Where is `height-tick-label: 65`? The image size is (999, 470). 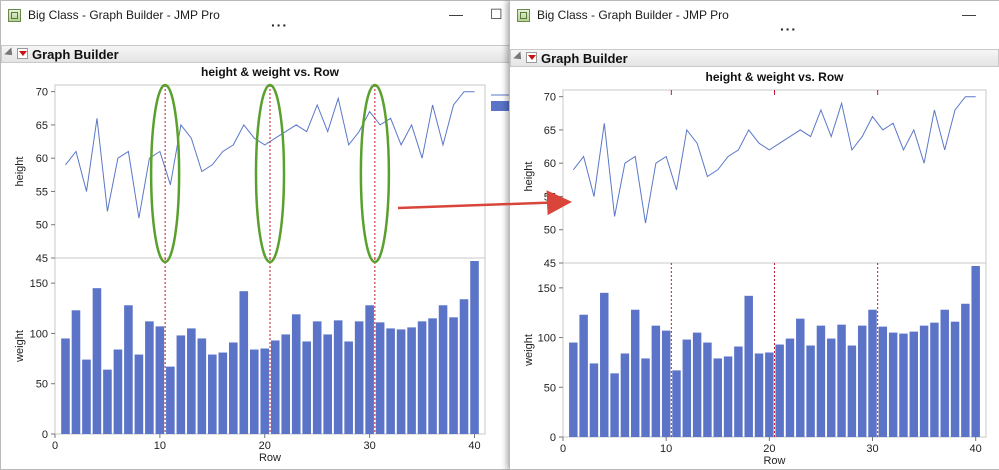 height-tick-label: 65 is located at coordinates (42, 126).